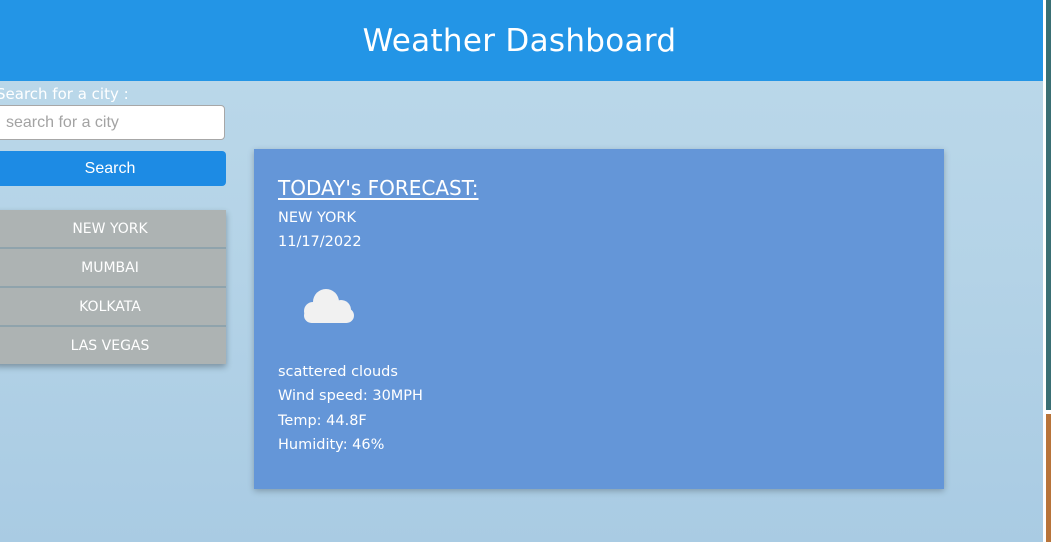 This screenshot has width=1051, height=542. I want to click on page-title: Weather Dashboard, so click(519, 40).